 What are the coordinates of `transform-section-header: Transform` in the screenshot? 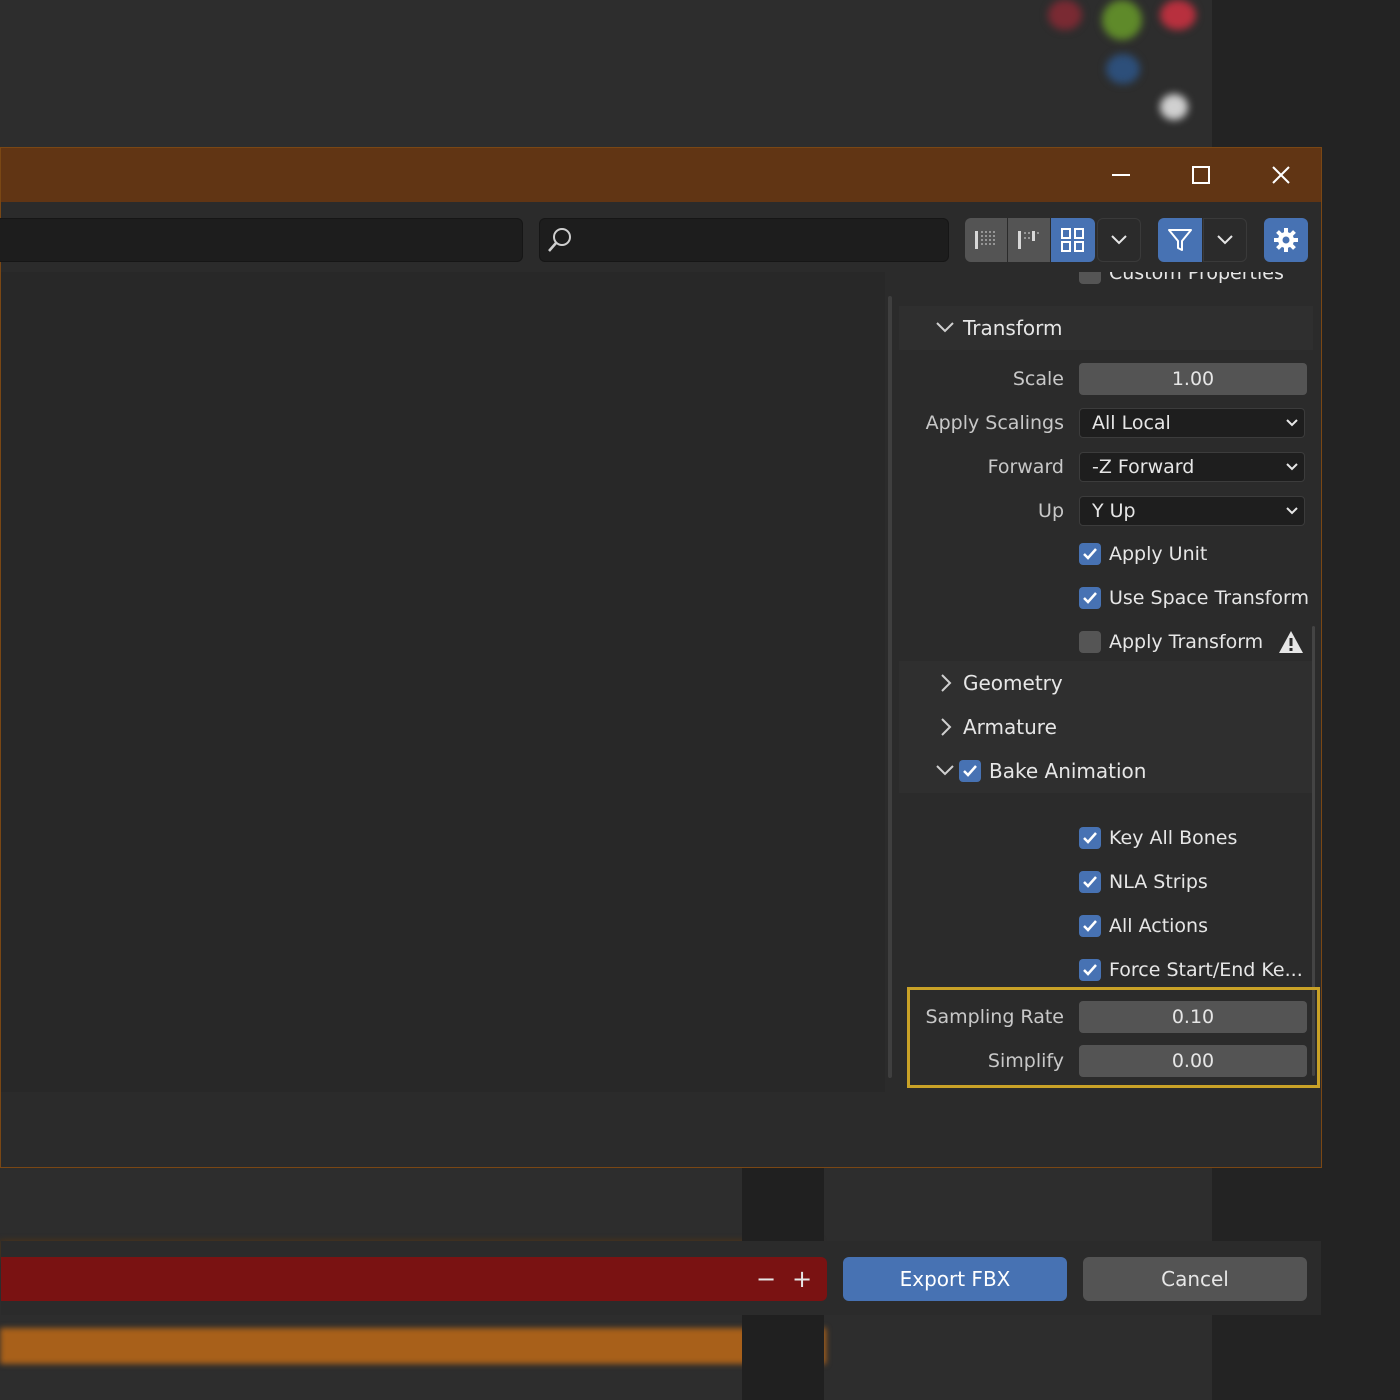 It's located at (1106, 328).